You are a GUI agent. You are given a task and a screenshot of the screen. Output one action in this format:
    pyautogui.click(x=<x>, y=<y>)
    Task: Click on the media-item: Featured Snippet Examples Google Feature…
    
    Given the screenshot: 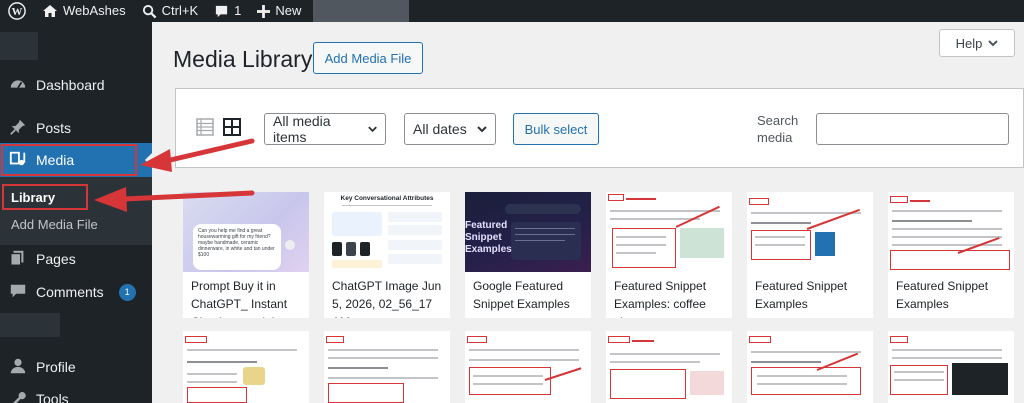 What is the action you would take?
    pyautogui.click(x=528, y=255)
    